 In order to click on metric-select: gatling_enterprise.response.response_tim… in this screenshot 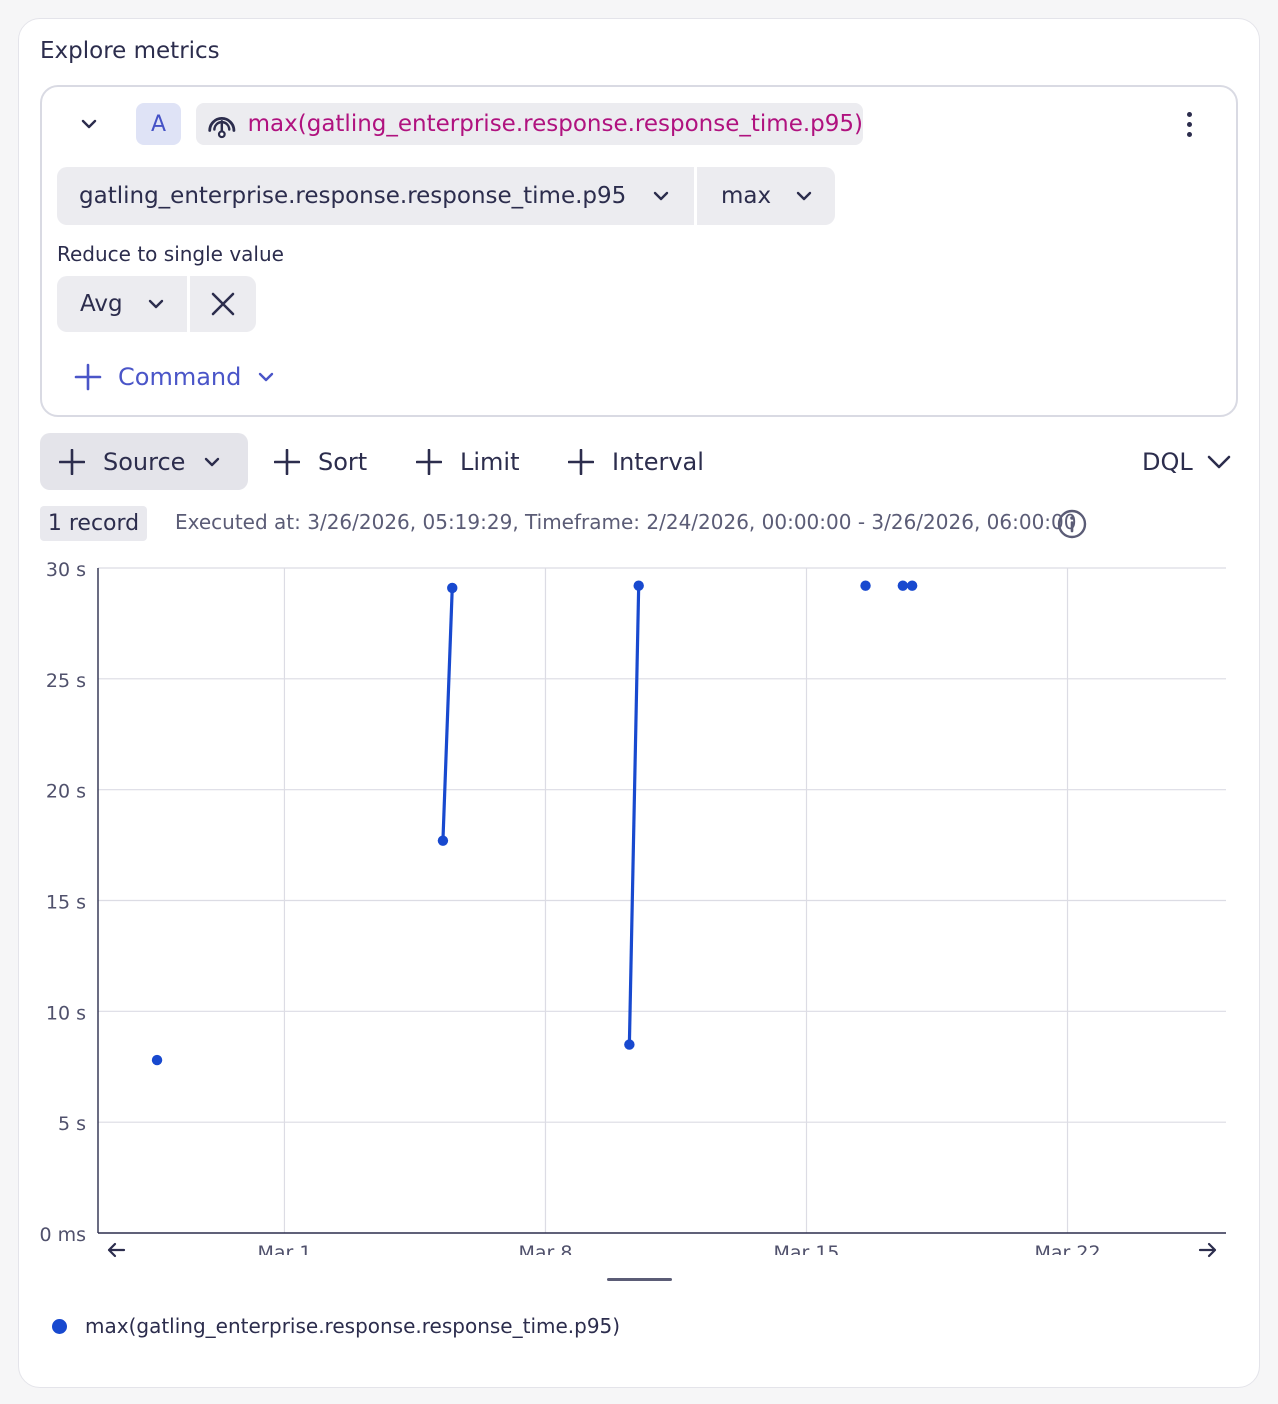, I will do `click(375, 196)`.